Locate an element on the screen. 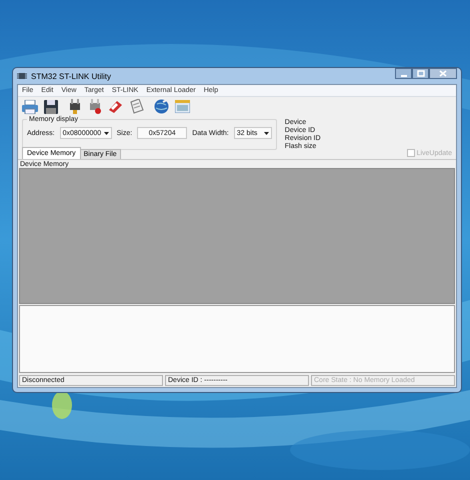 This screenshot has height=480, width=470. maximize-icon is located at coordinates (420, 73).